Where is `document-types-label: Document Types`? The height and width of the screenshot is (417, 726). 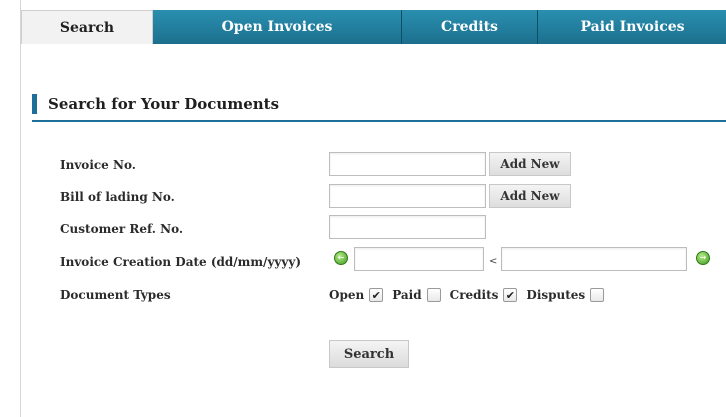 document-types-label: Document Types is located at coordinates (115, 295).